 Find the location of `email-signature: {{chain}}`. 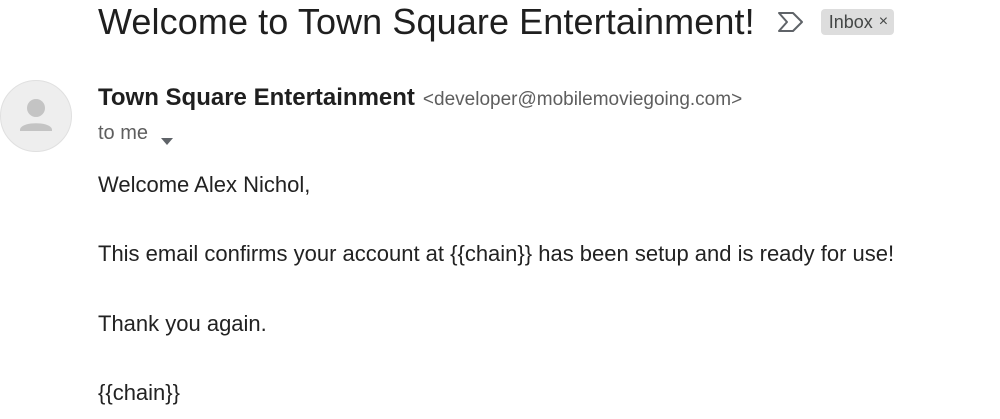

email-signature: {{chain}} is located at coordinates (139, 392).